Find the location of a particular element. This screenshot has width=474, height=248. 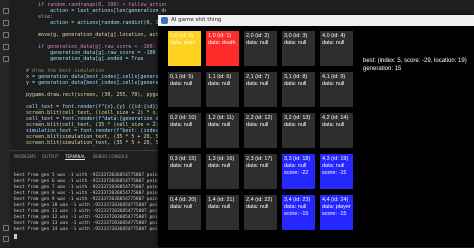

grid-cell: 3,3 (id: 18) data: null score: -22 is located at coordinates (298, 171).